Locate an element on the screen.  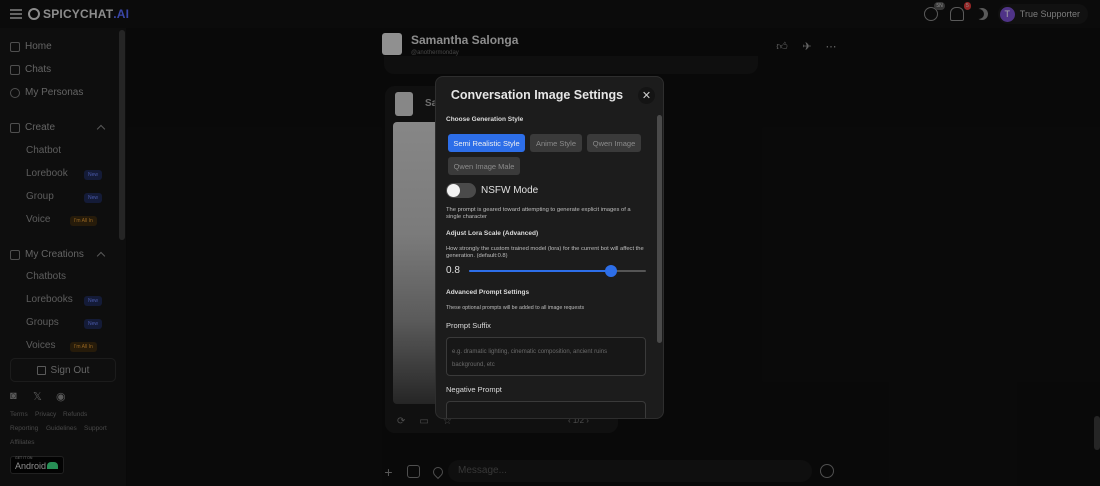
modal-scrollbar is located at coordinates (659, 229).